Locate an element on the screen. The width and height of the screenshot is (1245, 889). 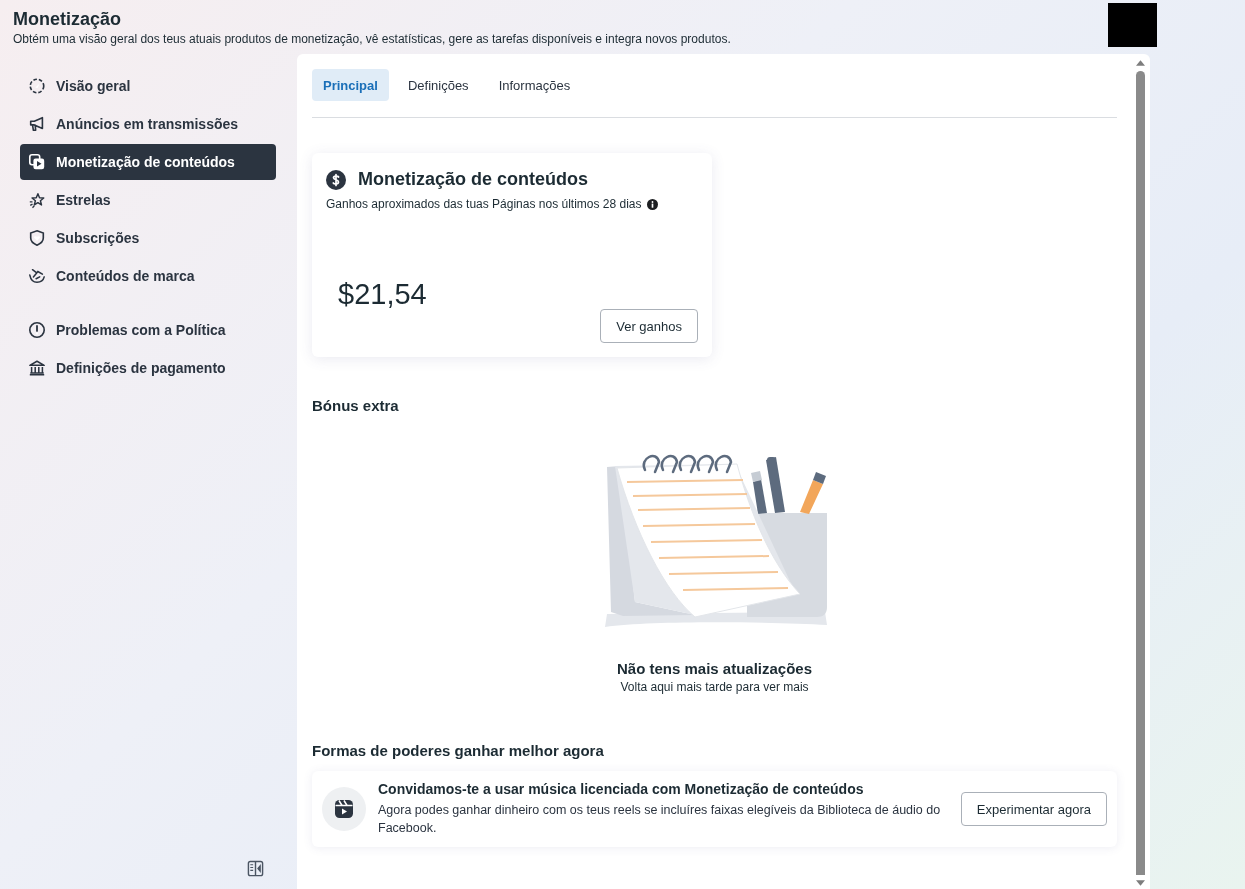
reels-icon is located at coordinates (344, 809).